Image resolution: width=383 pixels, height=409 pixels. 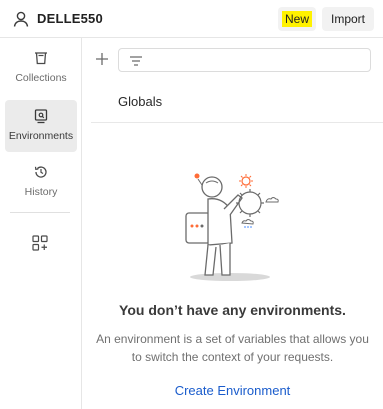 I want to click on environments-icon, so click(x=41, y=116).